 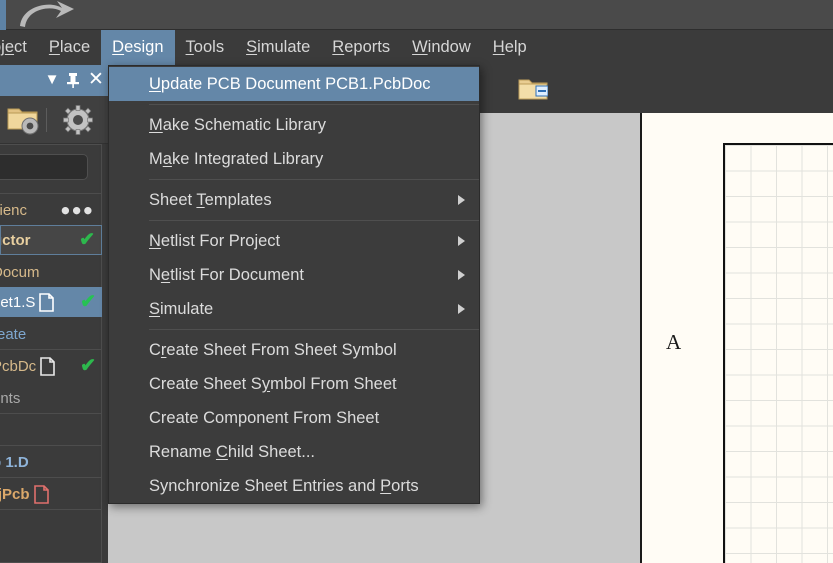 What do you see at coordinates (294, 309) in the screenshot?
I see `menu-item-simulate: Simulate` at bounding box center [294, 309].